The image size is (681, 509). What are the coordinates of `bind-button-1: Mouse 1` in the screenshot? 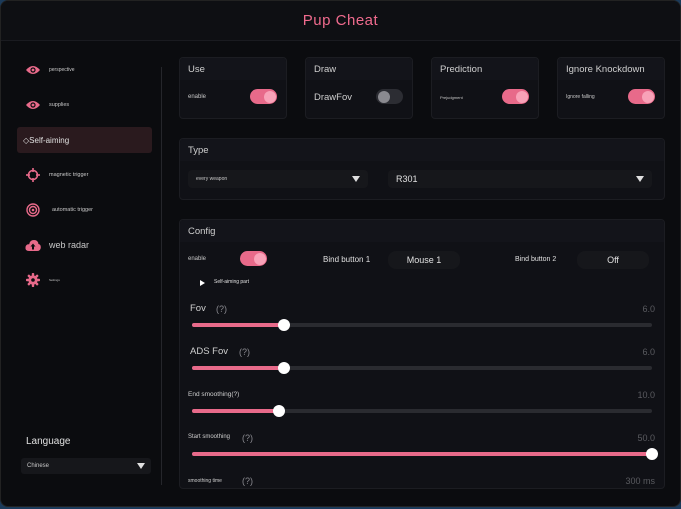 It's located at (424, 260).